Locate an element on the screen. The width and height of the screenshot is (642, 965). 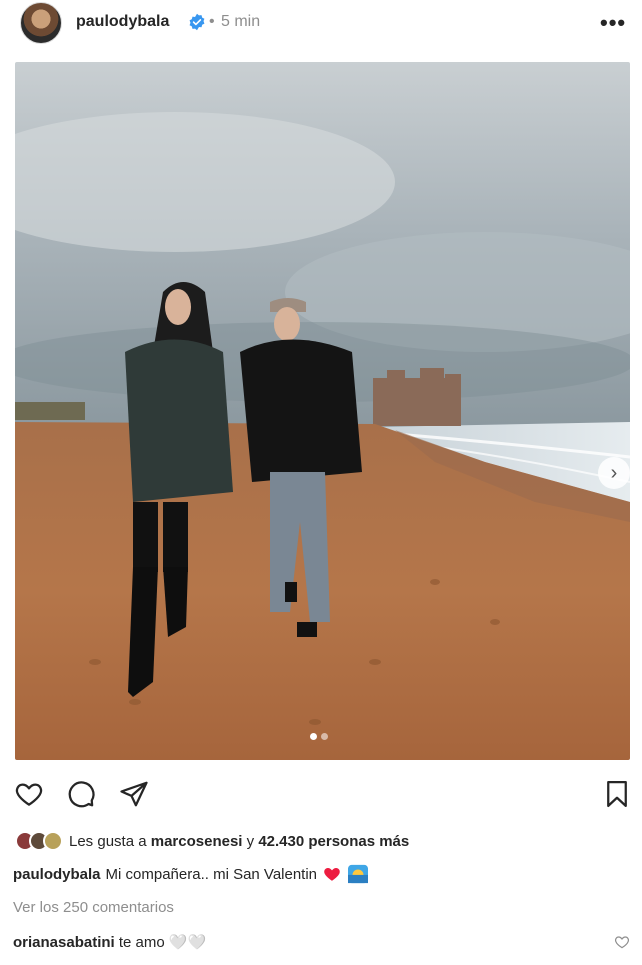
carousel-dot is located at coordinates (324, 736).